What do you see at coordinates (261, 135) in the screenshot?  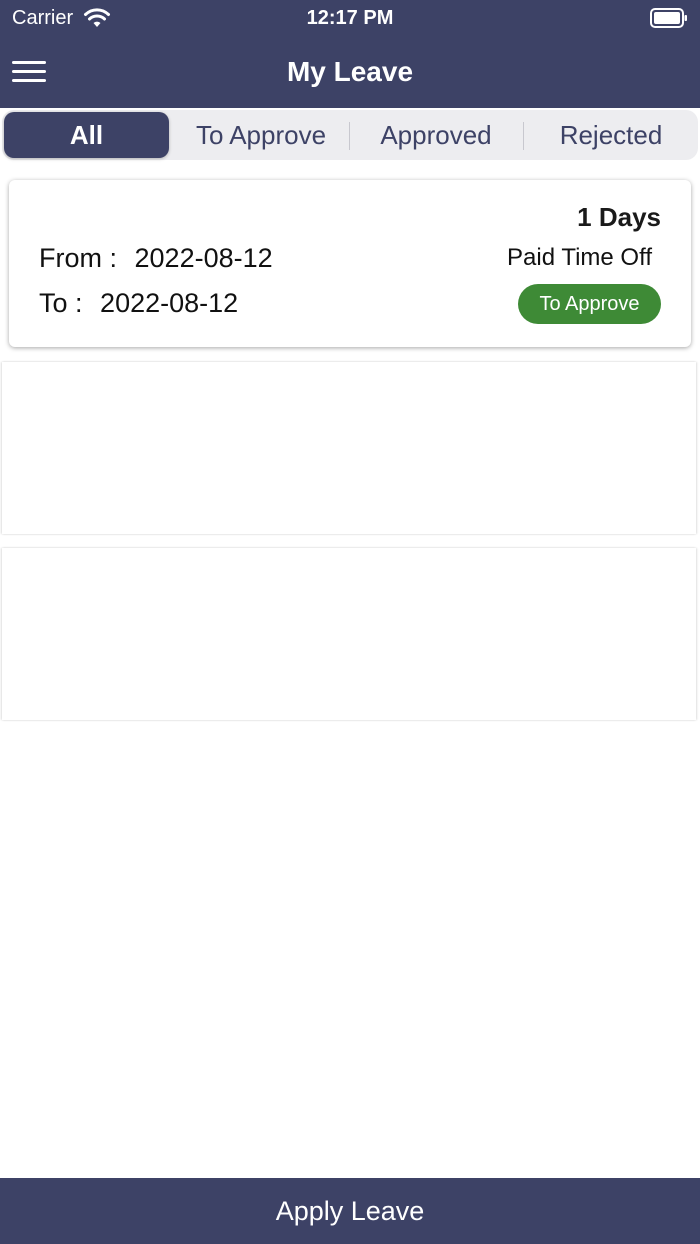 I see `tab-to-approve: To Approve` at bounding box center [261, 135].